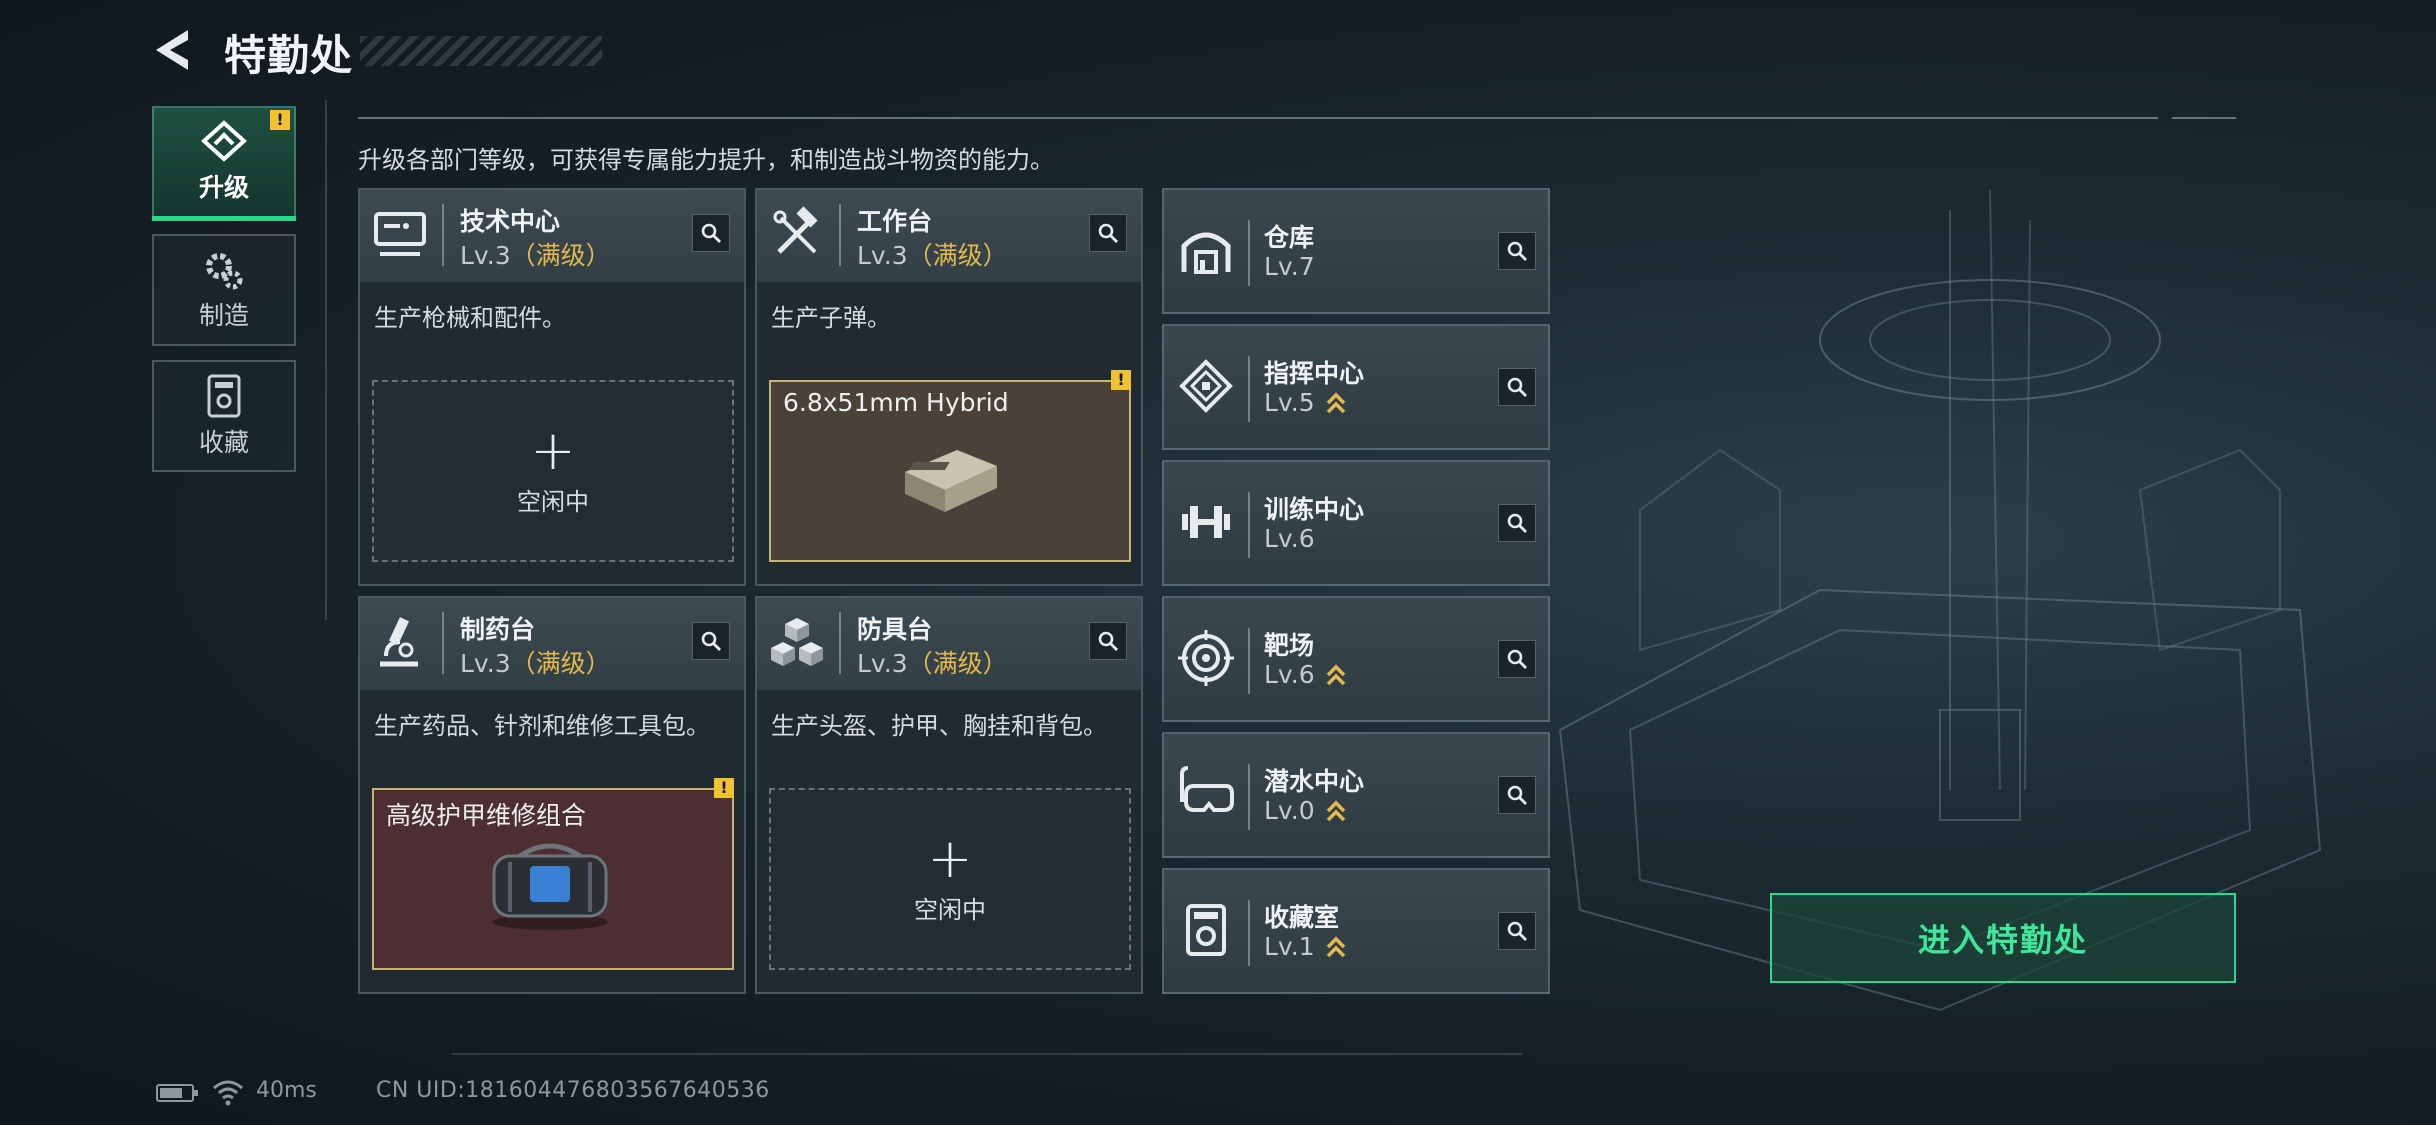 This screenshot has width=2436, height=1125. What do you see at coordinates (399, 642) in the screenshot?
I see `microscope-icon` at bounding box center [399, 642].